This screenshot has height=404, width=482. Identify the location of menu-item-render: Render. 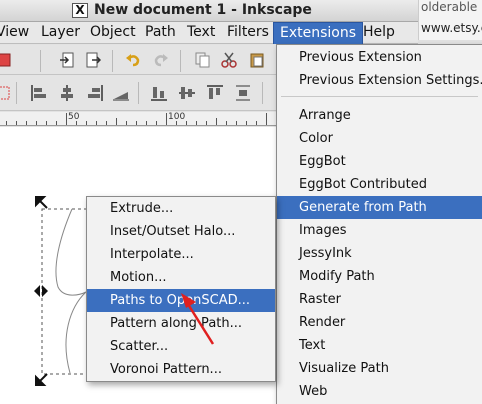
(379, 322).